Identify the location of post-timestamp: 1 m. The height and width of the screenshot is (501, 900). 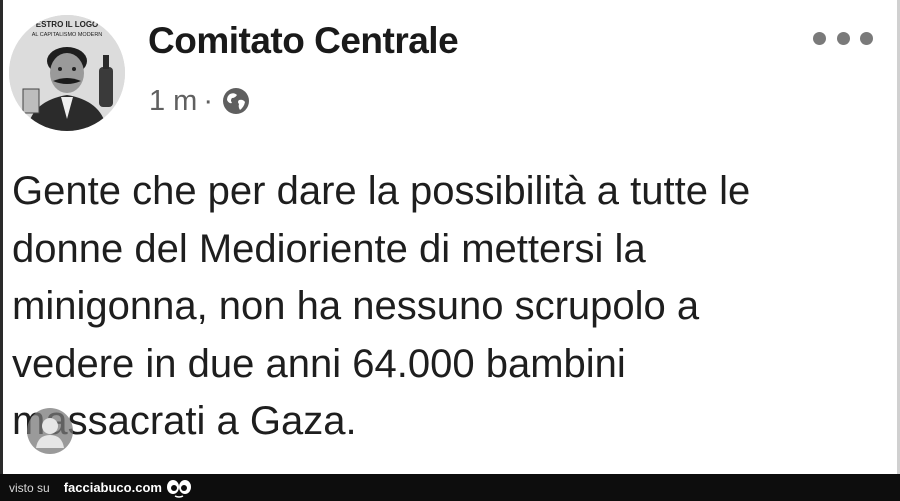
(173, 101).